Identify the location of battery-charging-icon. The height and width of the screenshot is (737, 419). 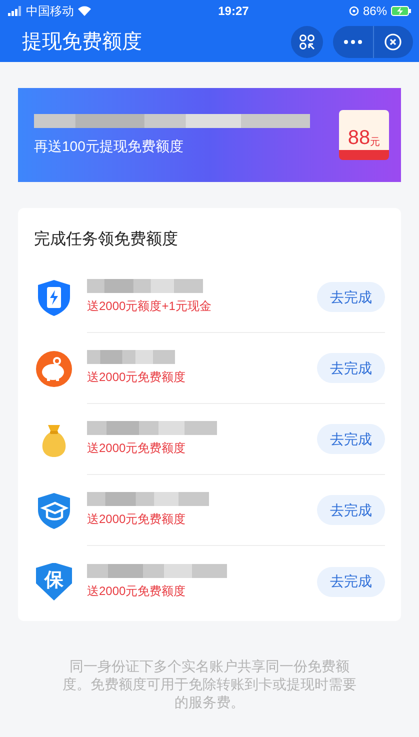
(401, 11).